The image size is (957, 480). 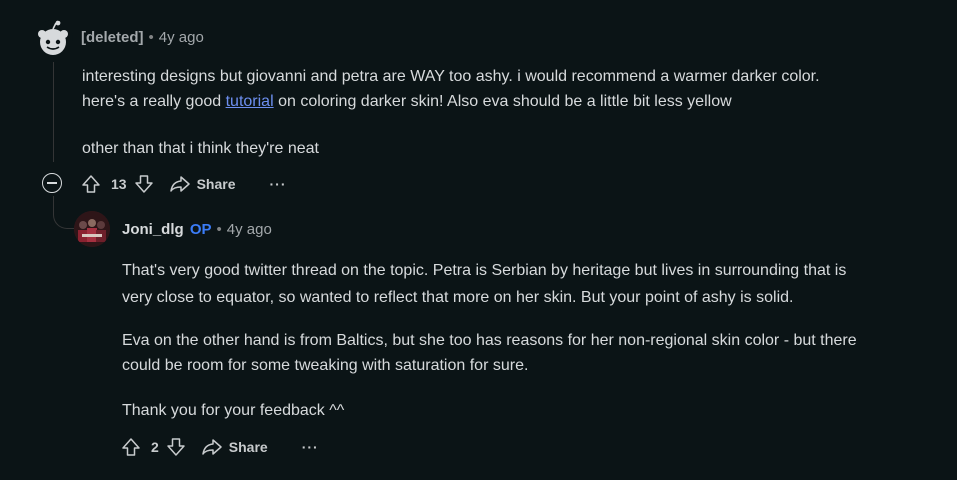 I want to click on comment-header: [deleted] • 4y ago, so click(x=142, y=37).